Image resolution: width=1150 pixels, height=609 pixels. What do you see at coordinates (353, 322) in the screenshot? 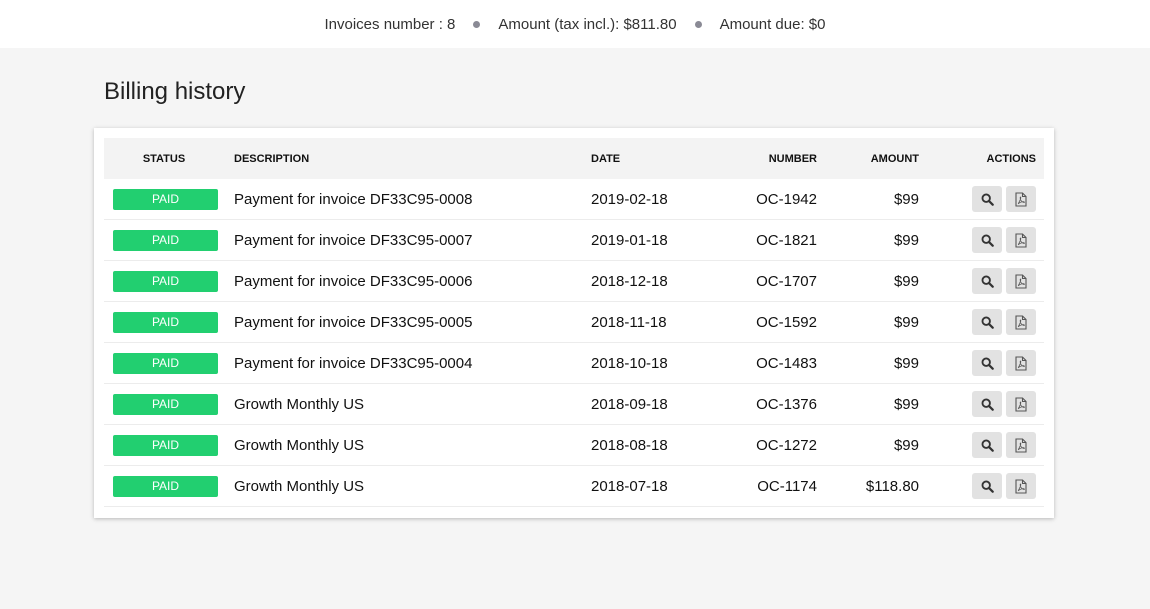
I see `description-cell: Payment for invoice DF33C95-0005` at bounding box center [353, 322].